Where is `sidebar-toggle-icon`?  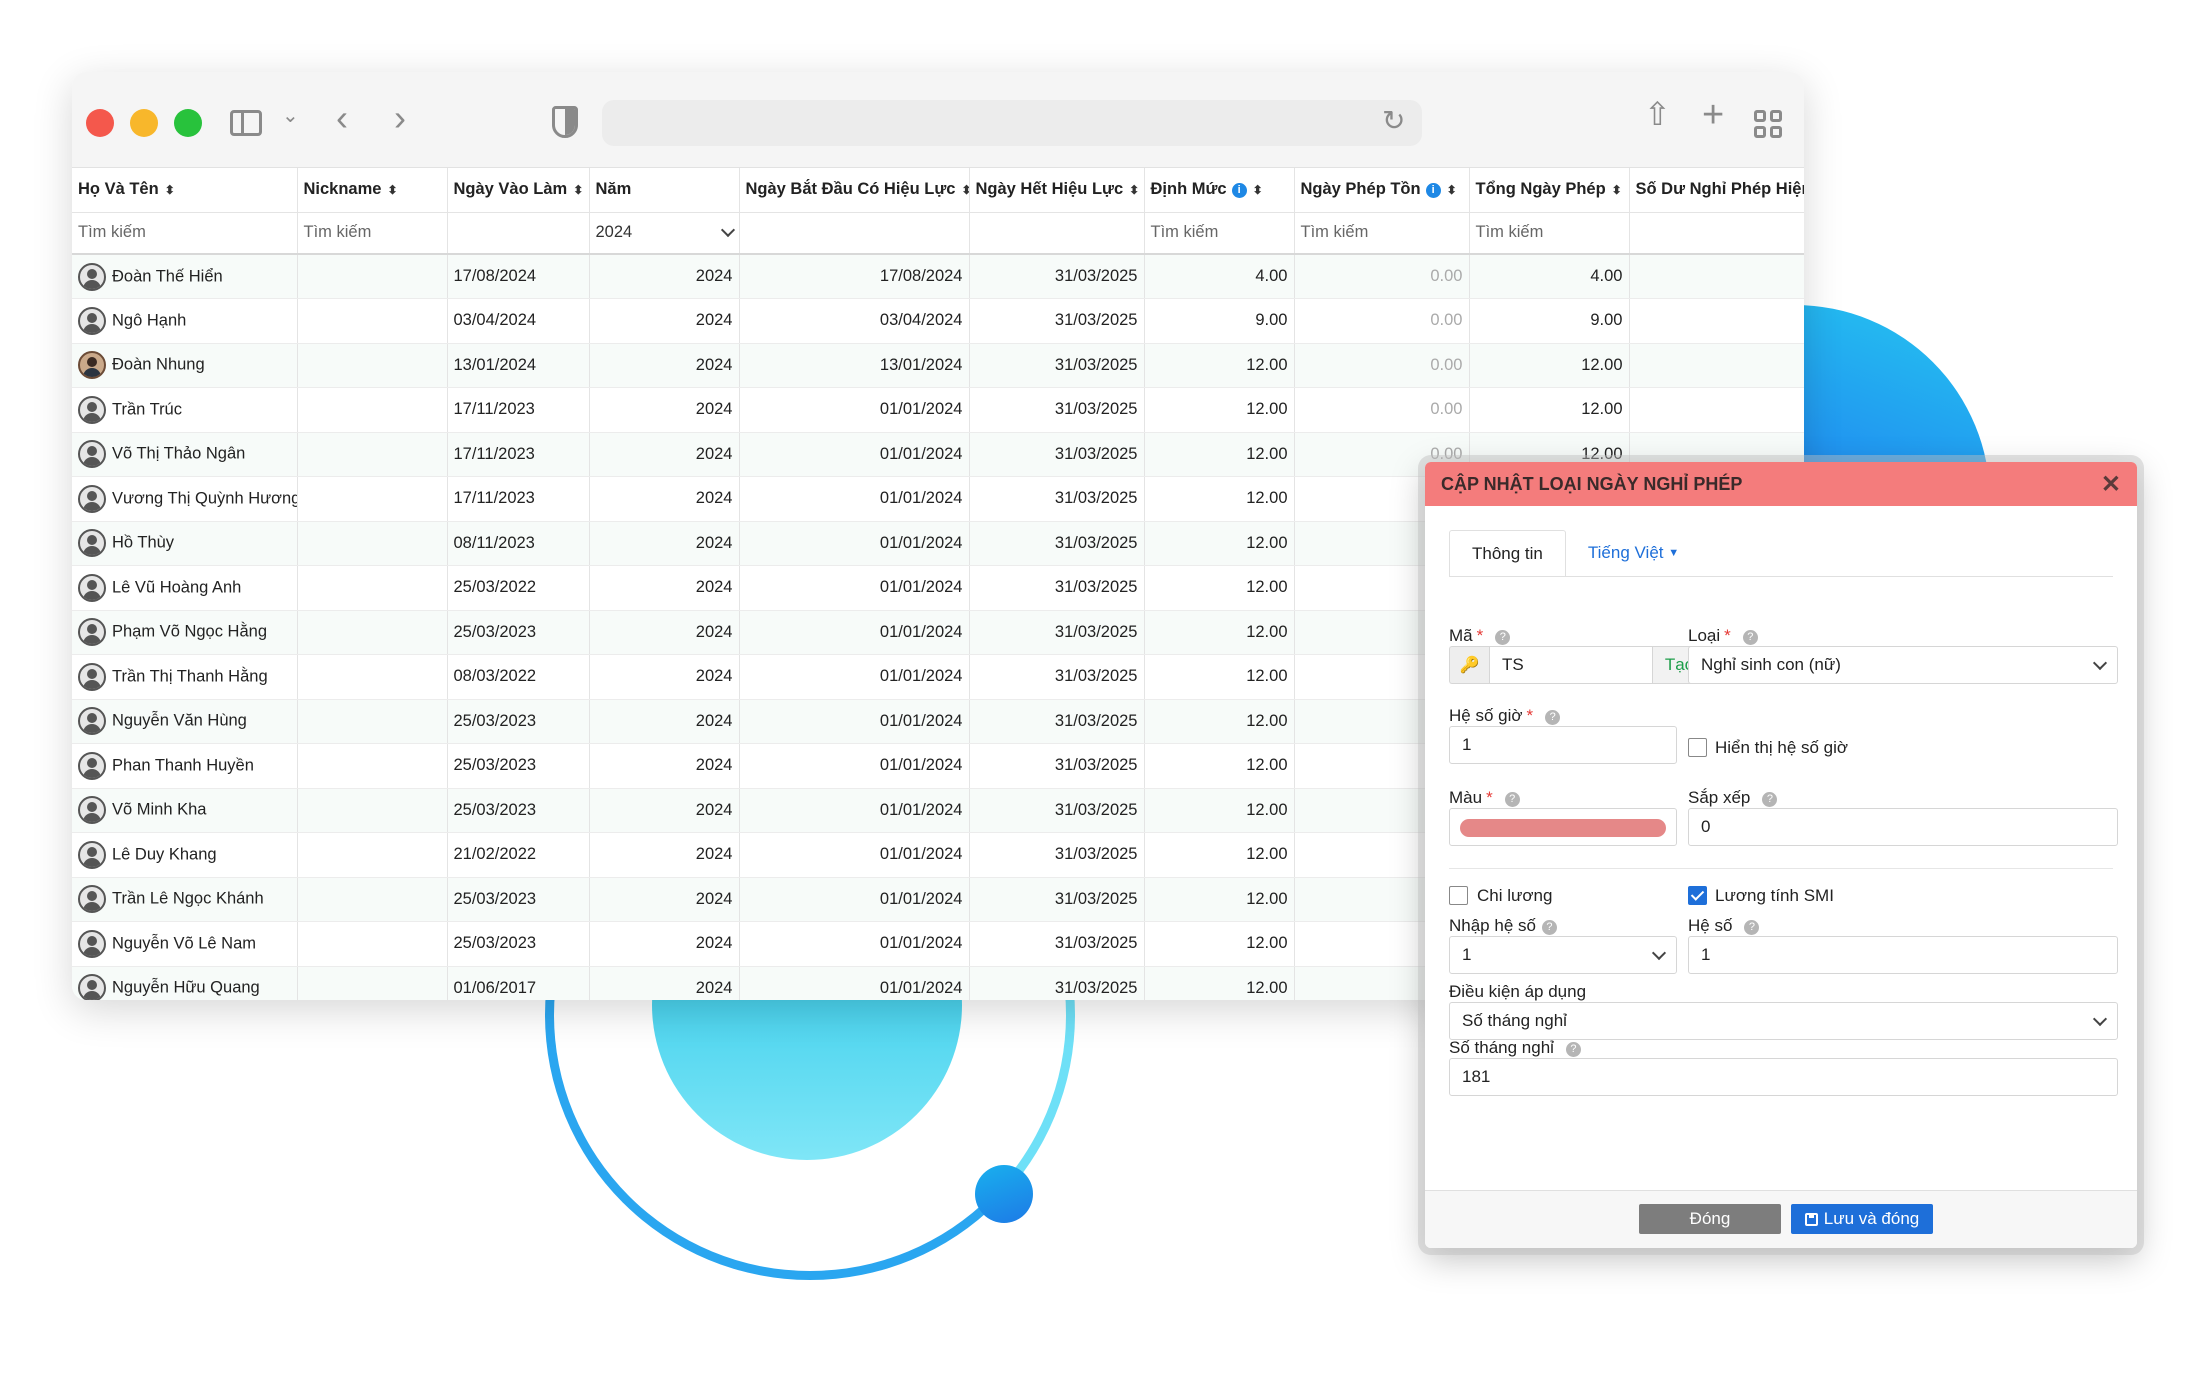
sidebar-toggle-icon is located at coordinates (246, 123).